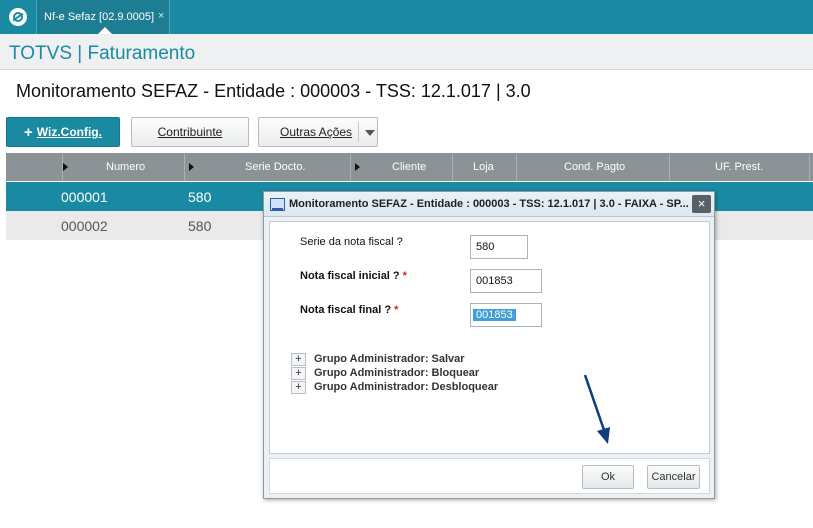 Image resolution: width=813 pixels, height=528 pixels. I want to click on tab-nfe-sefaz: Nf-e Sefaz [02.9.0005] ×, so click(103, 17).